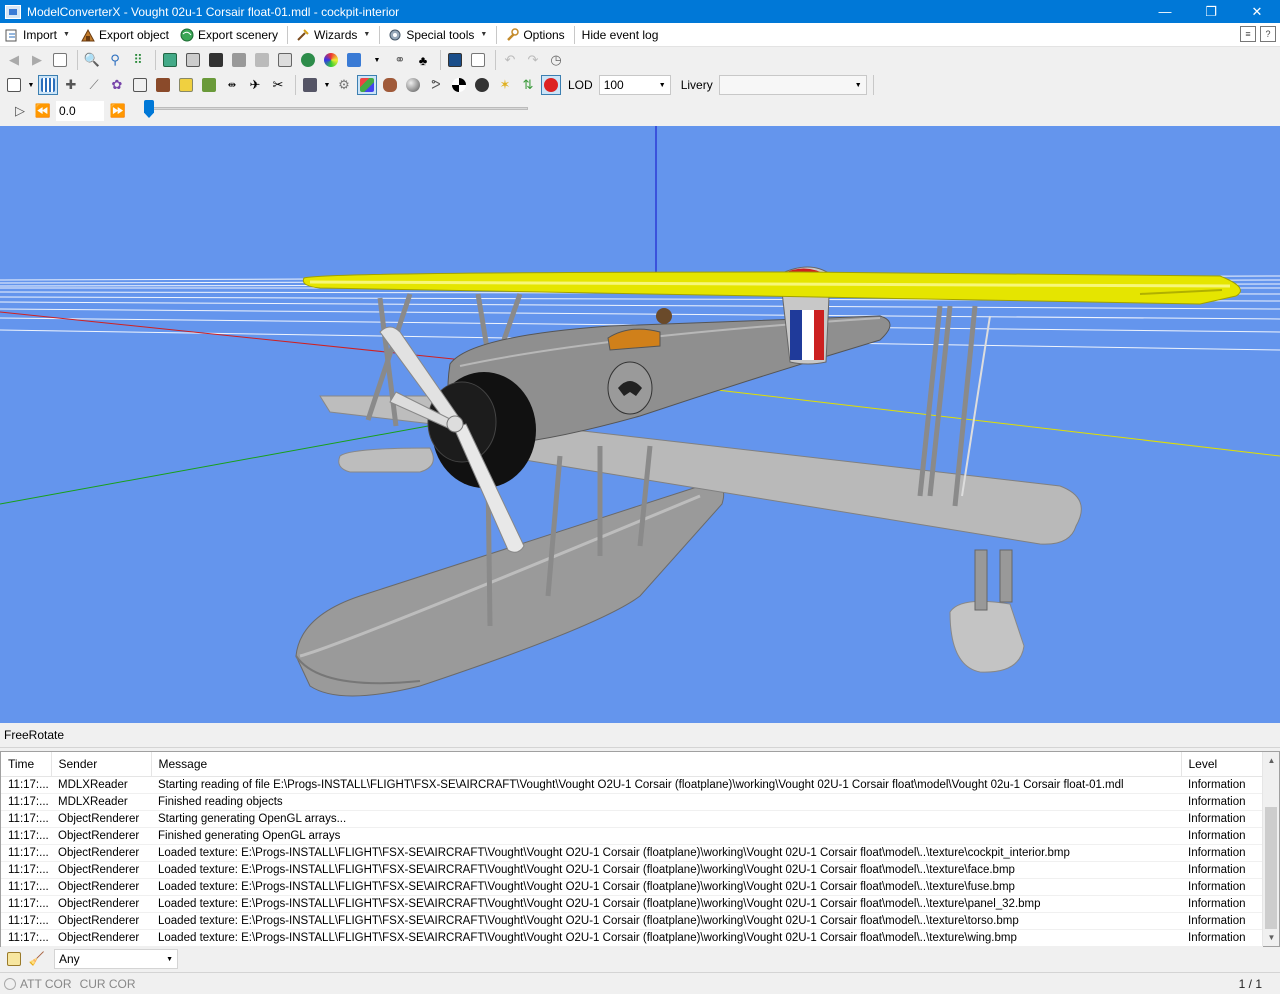 Image resolution: width=1280 pixels, height=994 pixels. Describe the element at coordinates (336, 34) in the screenshot. I see `wizards-label: Wizards` at that location.